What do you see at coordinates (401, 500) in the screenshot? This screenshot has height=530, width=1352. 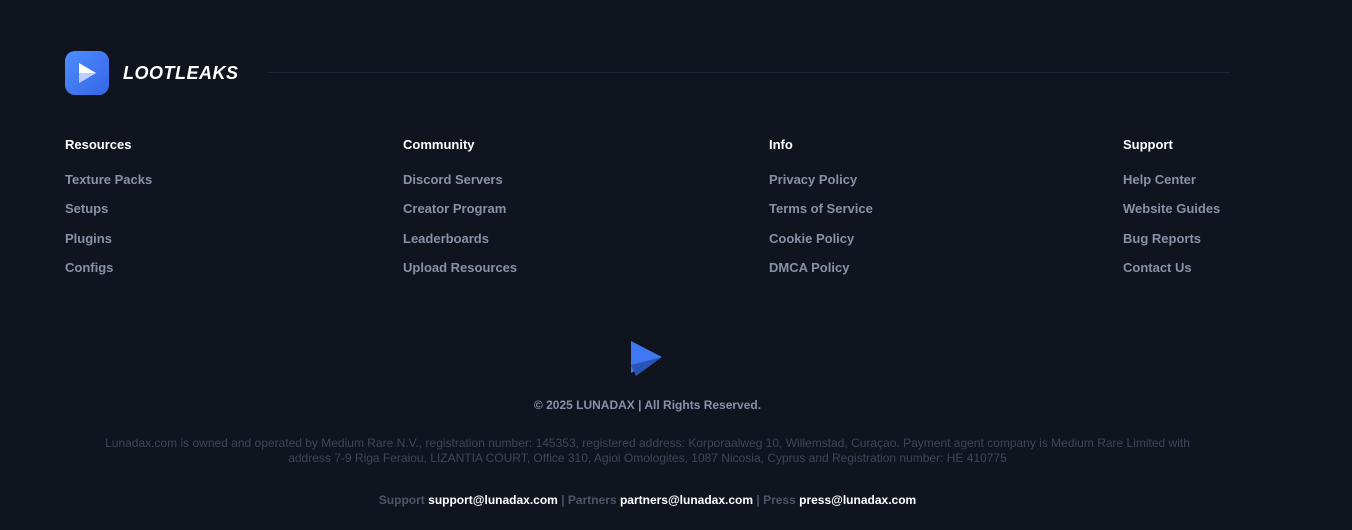 I see `support-label: Support` at bounding box center [401, 500].